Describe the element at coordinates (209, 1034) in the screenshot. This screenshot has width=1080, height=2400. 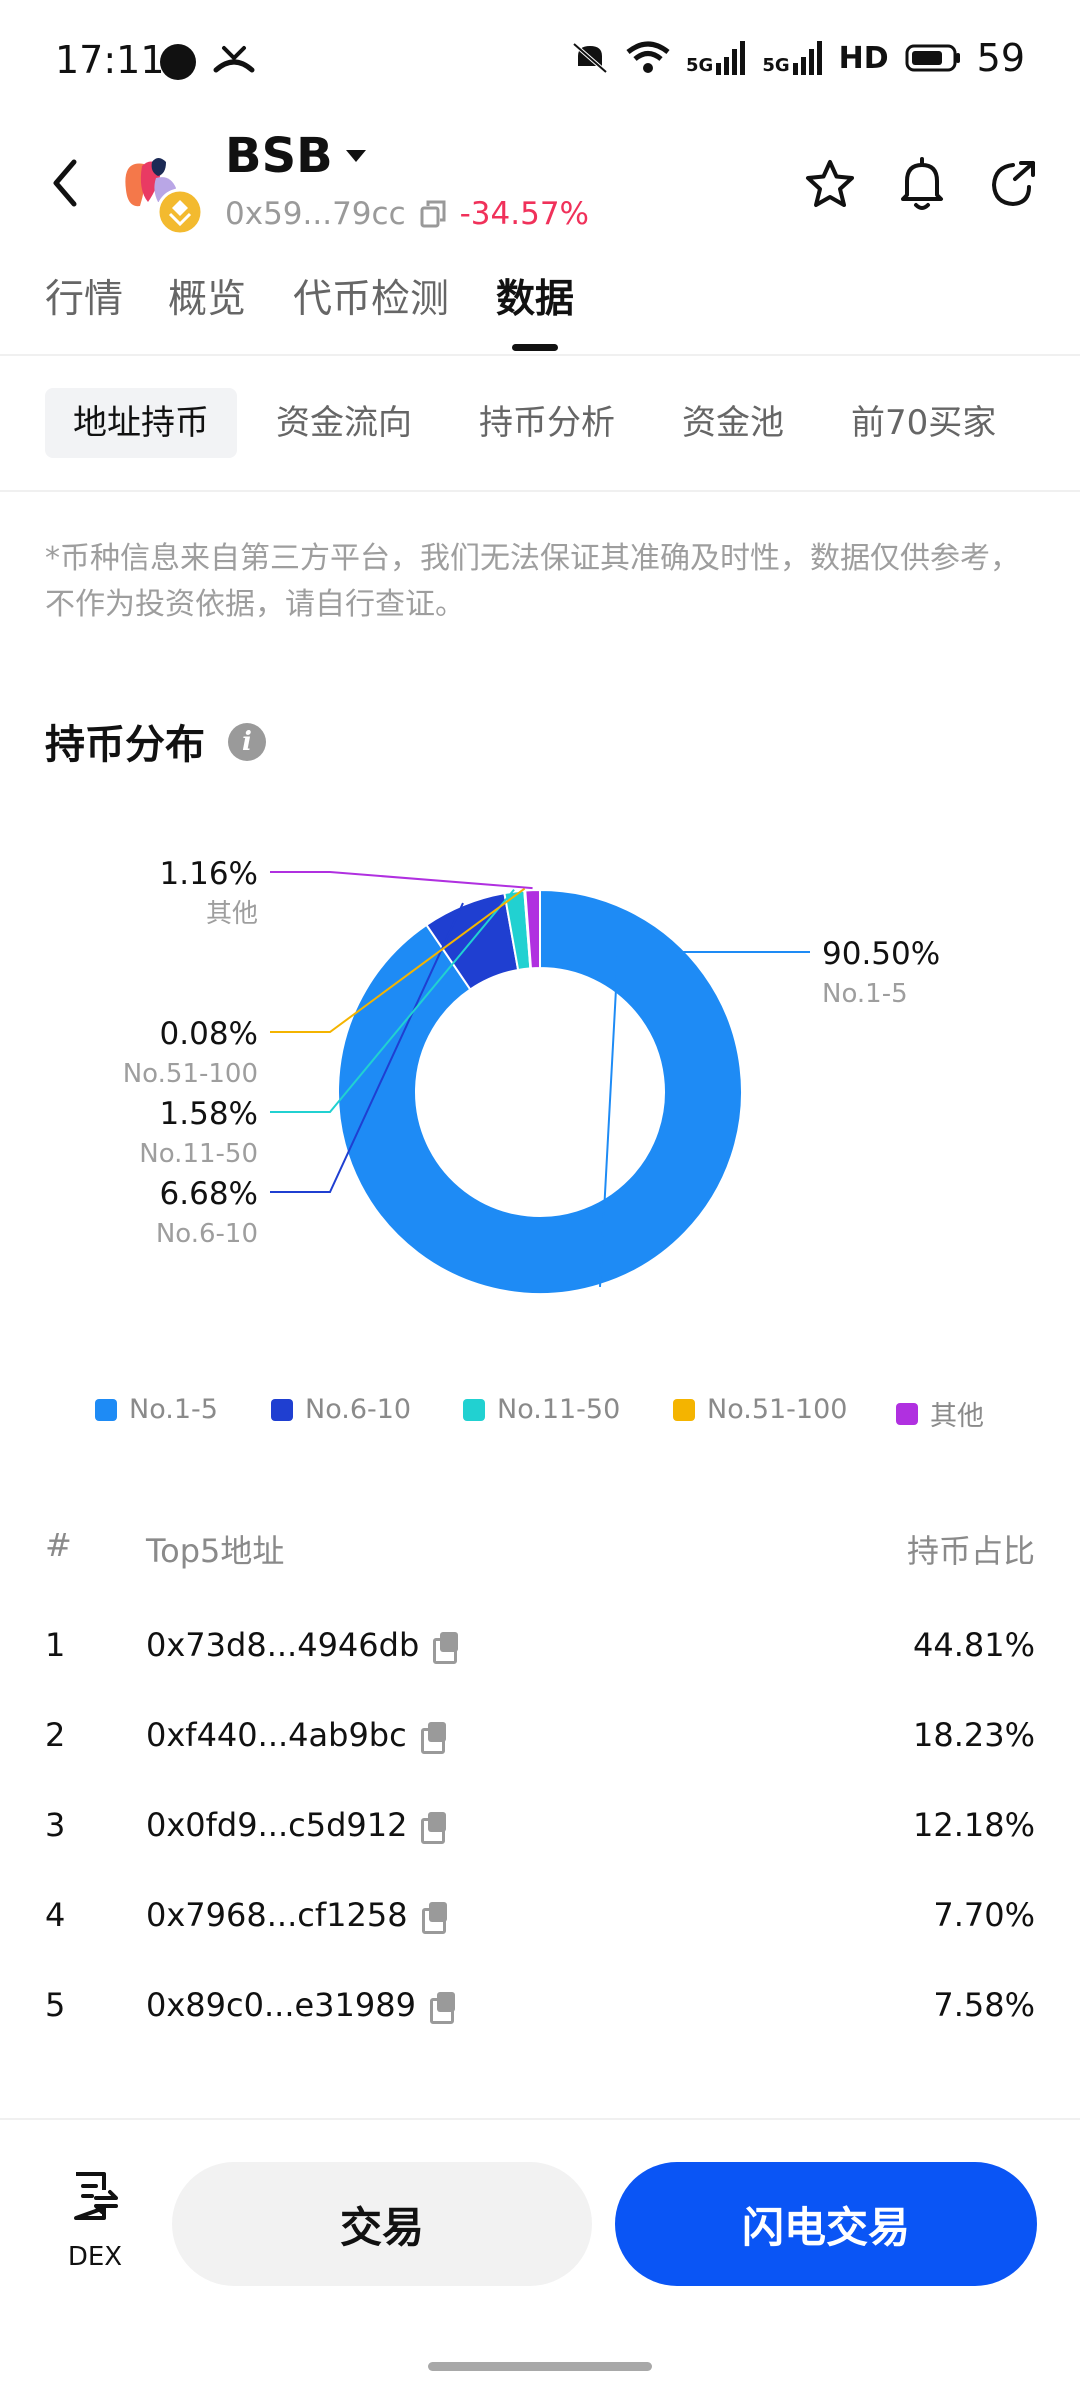
I see `slice-percent-label: 0.08%` at that location.